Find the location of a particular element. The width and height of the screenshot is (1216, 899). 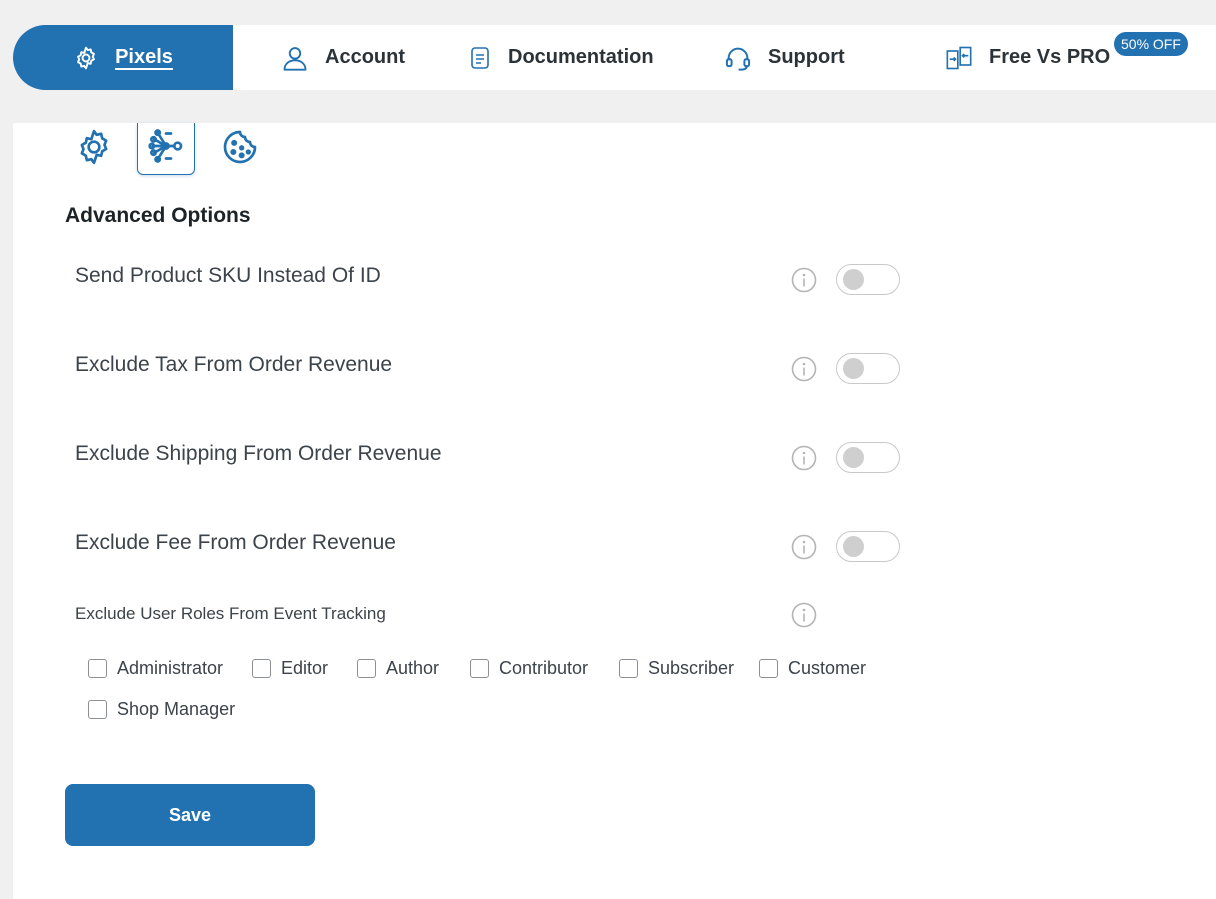

option-label: Exclude Tax From Order Revenue is located at coordinates (234, 364).